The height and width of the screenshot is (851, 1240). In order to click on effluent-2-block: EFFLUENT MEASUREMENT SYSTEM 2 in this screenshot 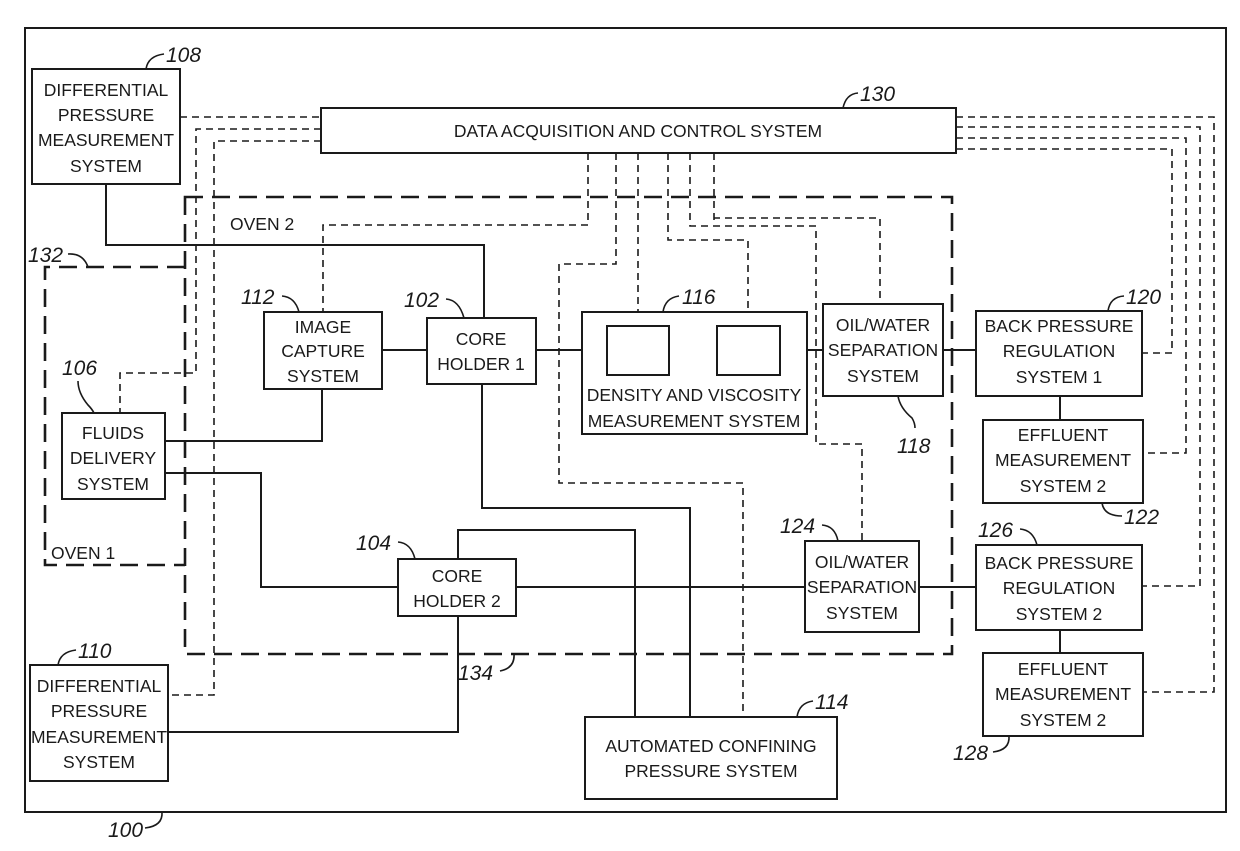, I will do `click(1063, 694)`.